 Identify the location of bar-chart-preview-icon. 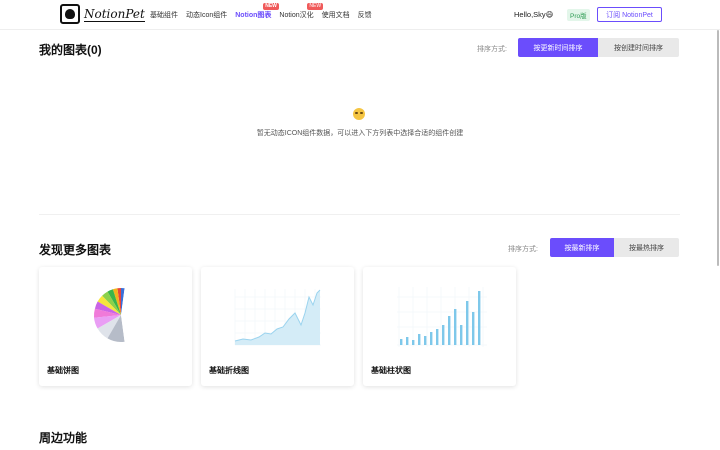
(442, 317).